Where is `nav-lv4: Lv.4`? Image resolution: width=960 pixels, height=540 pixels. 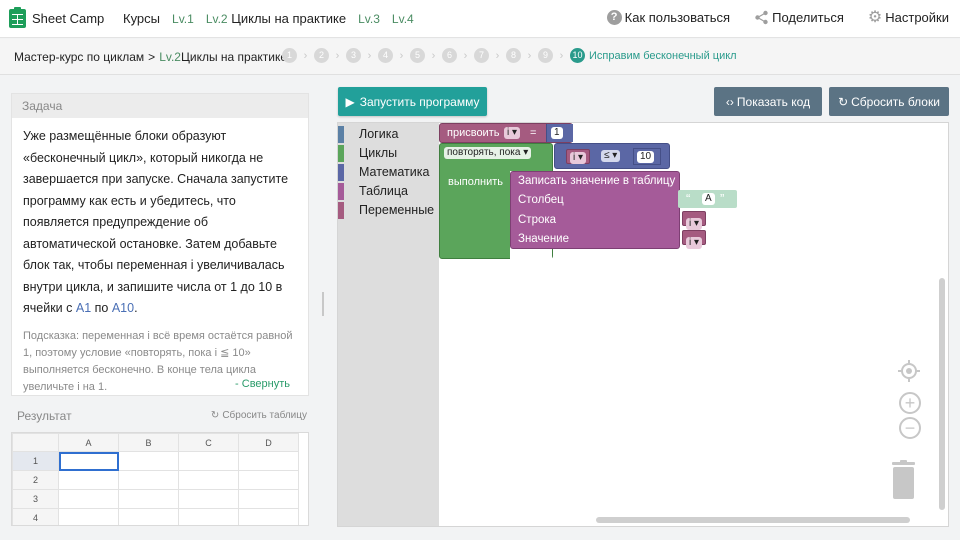
nav-lv4: Lv.4 is located at coordinates (403, 19).